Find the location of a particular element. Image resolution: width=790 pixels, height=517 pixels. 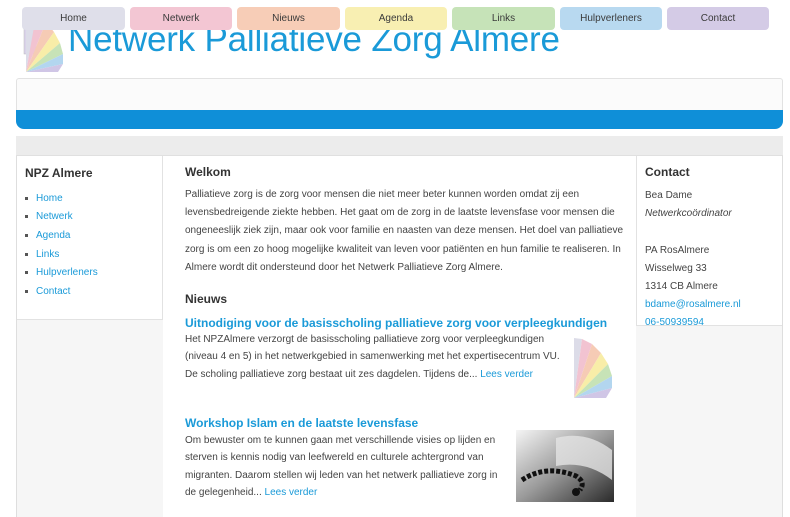

nav-tab-hulpverleners: Hulpverleners is located at coordinates (611, 18).